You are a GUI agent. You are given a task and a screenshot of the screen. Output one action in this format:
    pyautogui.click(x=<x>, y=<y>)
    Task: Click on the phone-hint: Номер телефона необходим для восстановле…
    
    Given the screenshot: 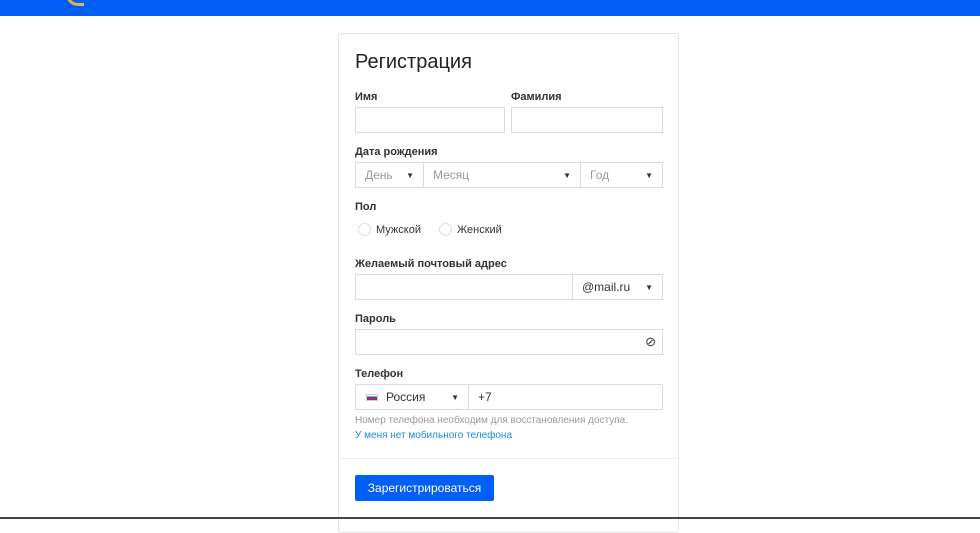 What is the action you would take?
    pyautogui.click(x=492, y=420)
    